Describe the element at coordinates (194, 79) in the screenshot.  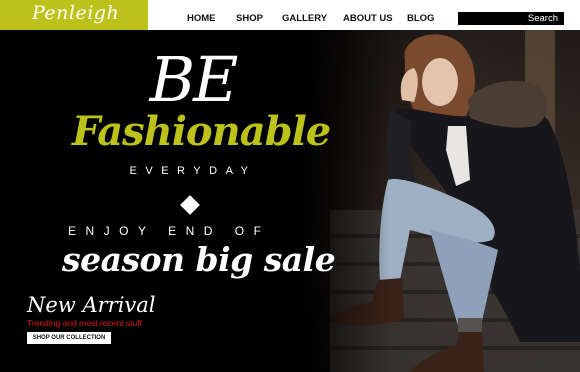
I see `headline-be: BE` at that location.